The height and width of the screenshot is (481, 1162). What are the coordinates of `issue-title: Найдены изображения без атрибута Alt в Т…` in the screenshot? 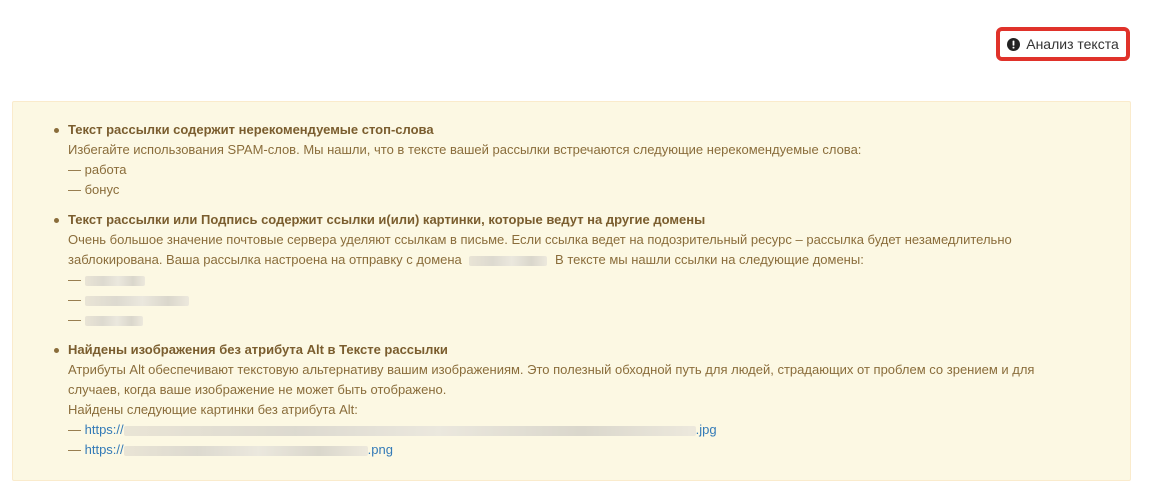 It's located at (258, 349).